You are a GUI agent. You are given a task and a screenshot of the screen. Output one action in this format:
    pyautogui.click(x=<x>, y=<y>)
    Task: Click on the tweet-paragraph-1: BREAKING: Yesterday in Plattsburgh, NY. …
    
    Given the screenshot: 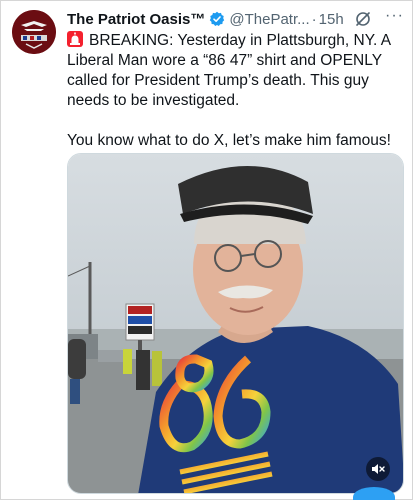 What is the action you would take?
    pyautogui.click(x=235, y=71)
    